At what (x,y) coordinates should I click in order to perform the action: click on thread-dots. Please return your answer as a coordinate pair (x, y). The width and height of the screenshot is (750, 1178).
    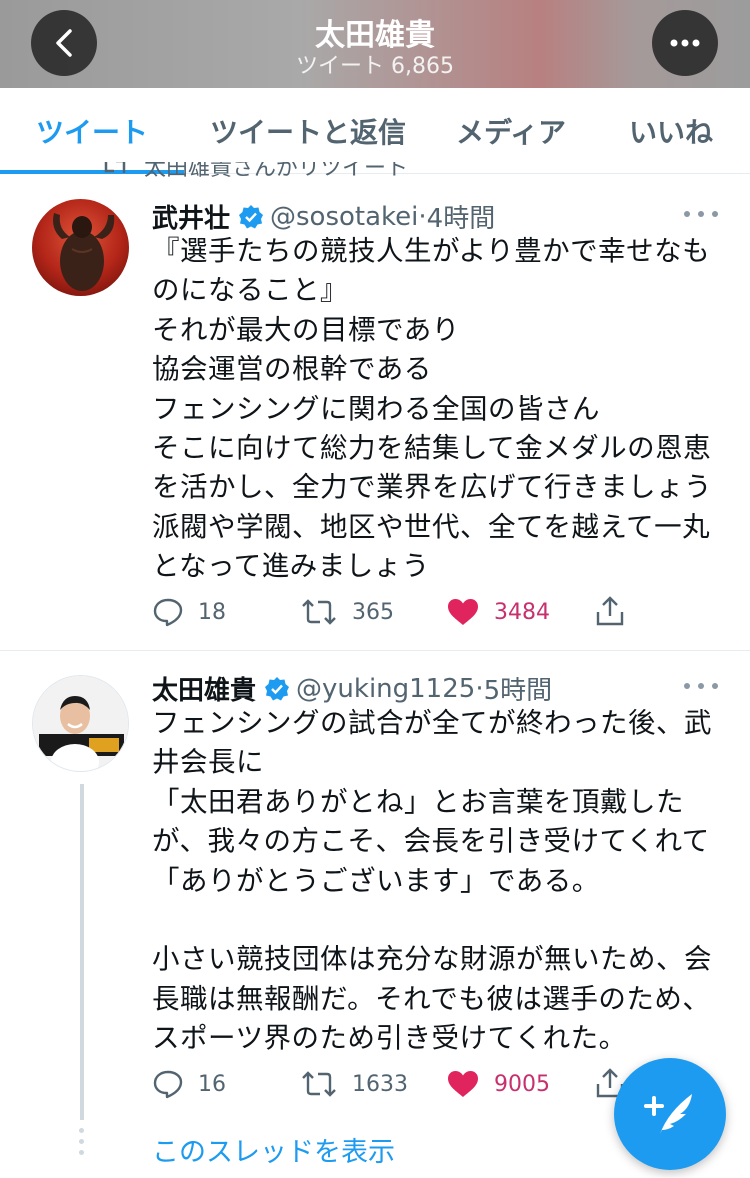
    Looking at the image, I should click on (82, 1144).